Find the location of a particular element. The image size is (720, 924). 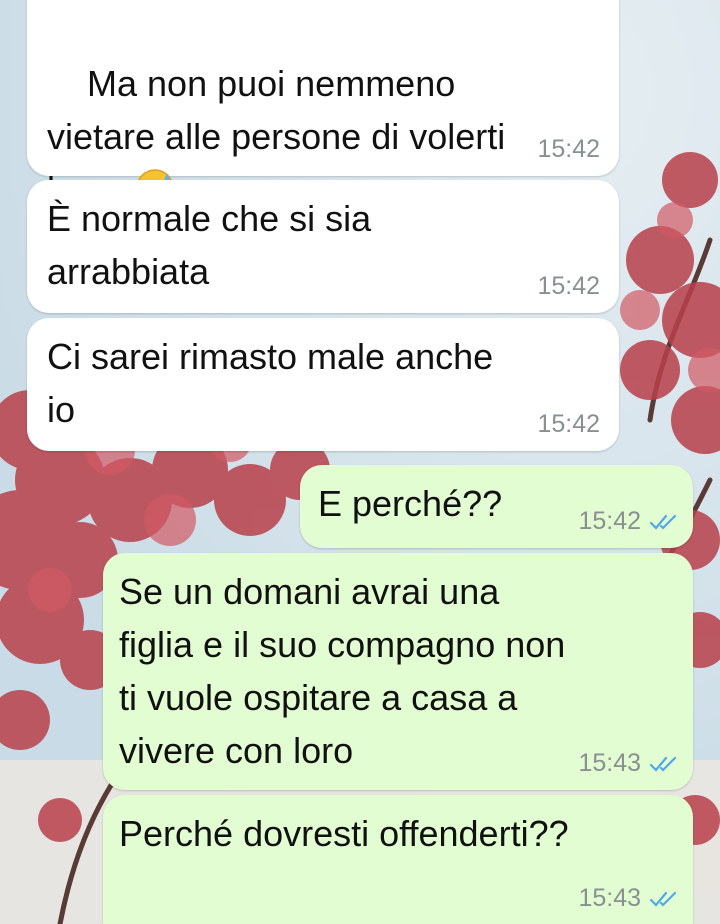

incoming-message-bubble: Ci sarei rimasto male anche io 15:42 is located at coordinates (323, 384).